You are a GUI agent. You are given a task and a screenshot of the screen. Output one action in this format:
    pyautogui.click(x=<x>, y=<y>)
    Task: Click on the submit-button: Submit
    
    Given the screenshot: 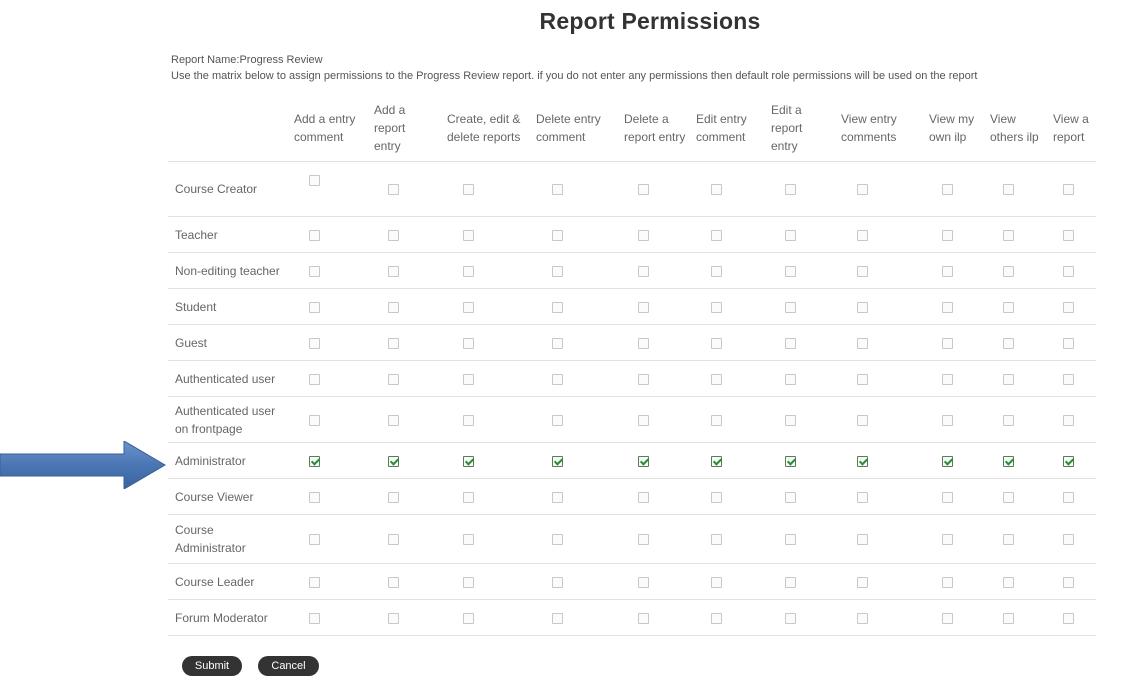 What is the action you would take?
    pyautogui.click(x=212, y=666)
    